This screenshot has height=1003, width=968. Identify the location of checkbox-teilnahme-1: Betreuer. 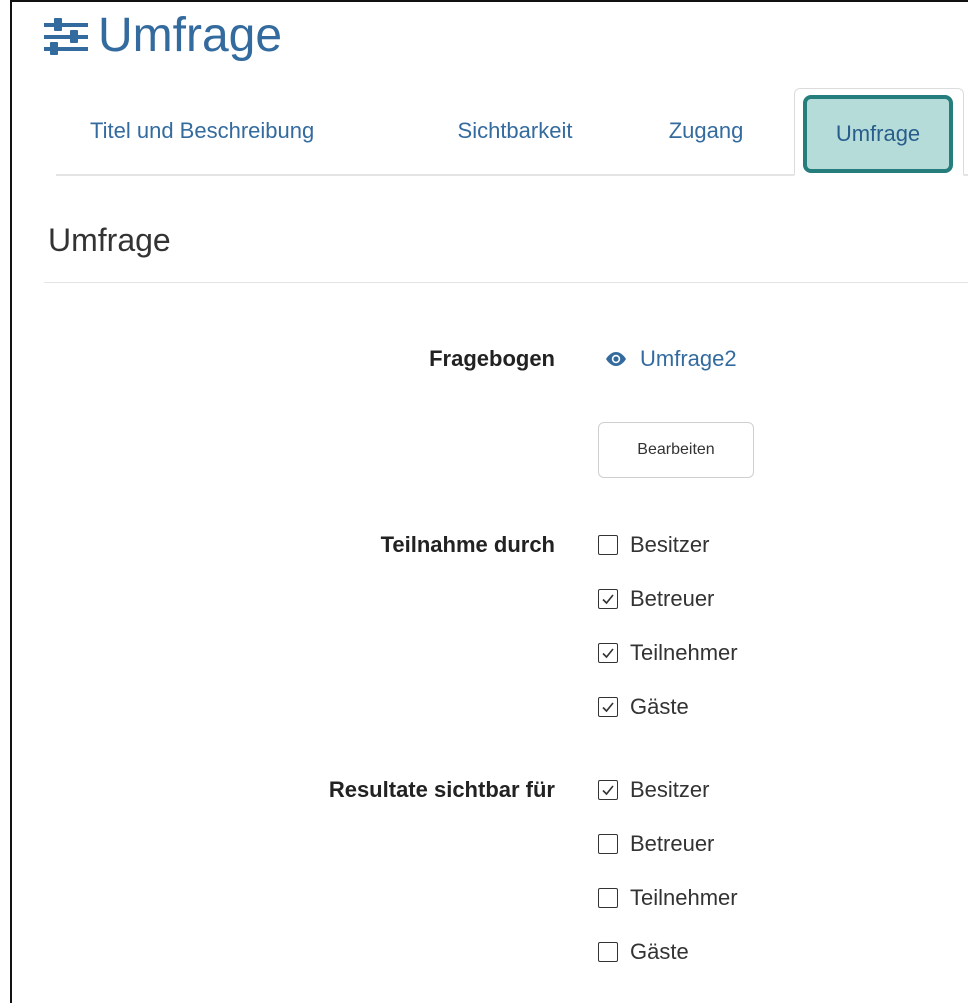
(656, 599).